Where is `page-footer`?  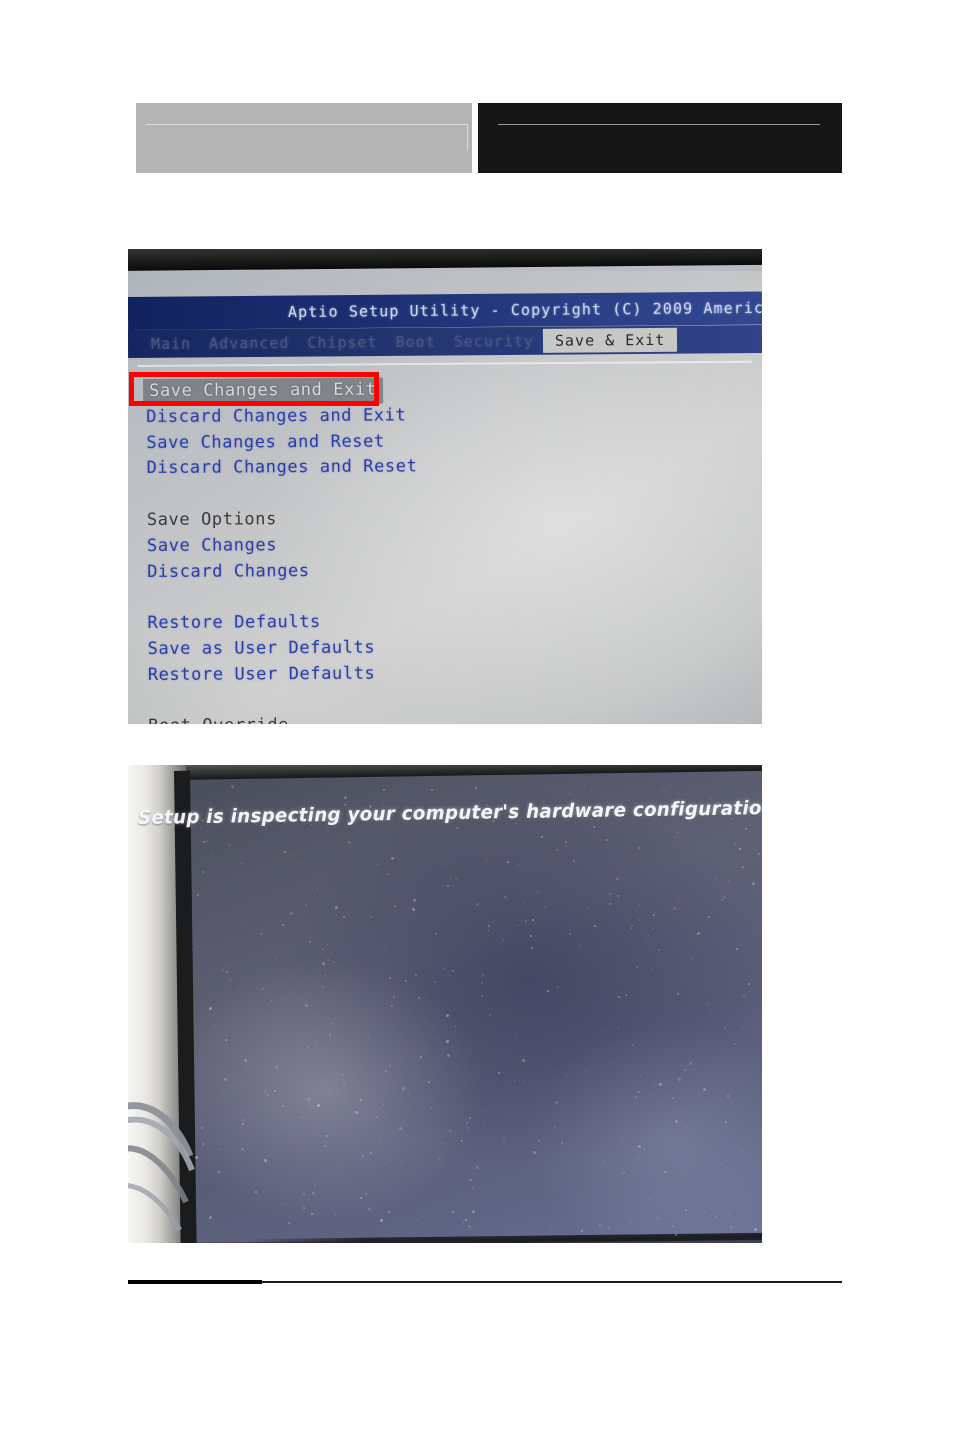
page-footer is located at coordinates (477, 1290).